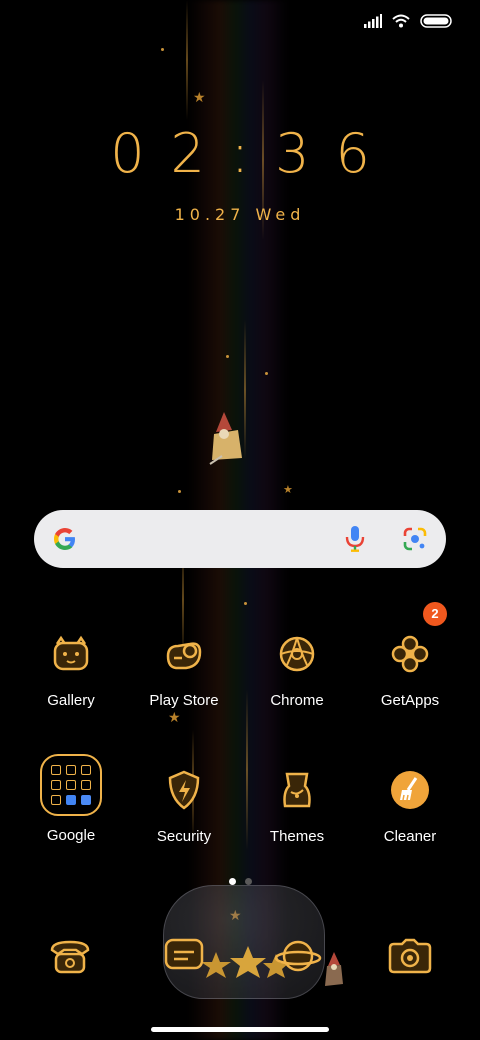 The height and width of the screenshot is (1040, 480). I want to click on app-getapps: 2 GetApps, so click(410, 655).